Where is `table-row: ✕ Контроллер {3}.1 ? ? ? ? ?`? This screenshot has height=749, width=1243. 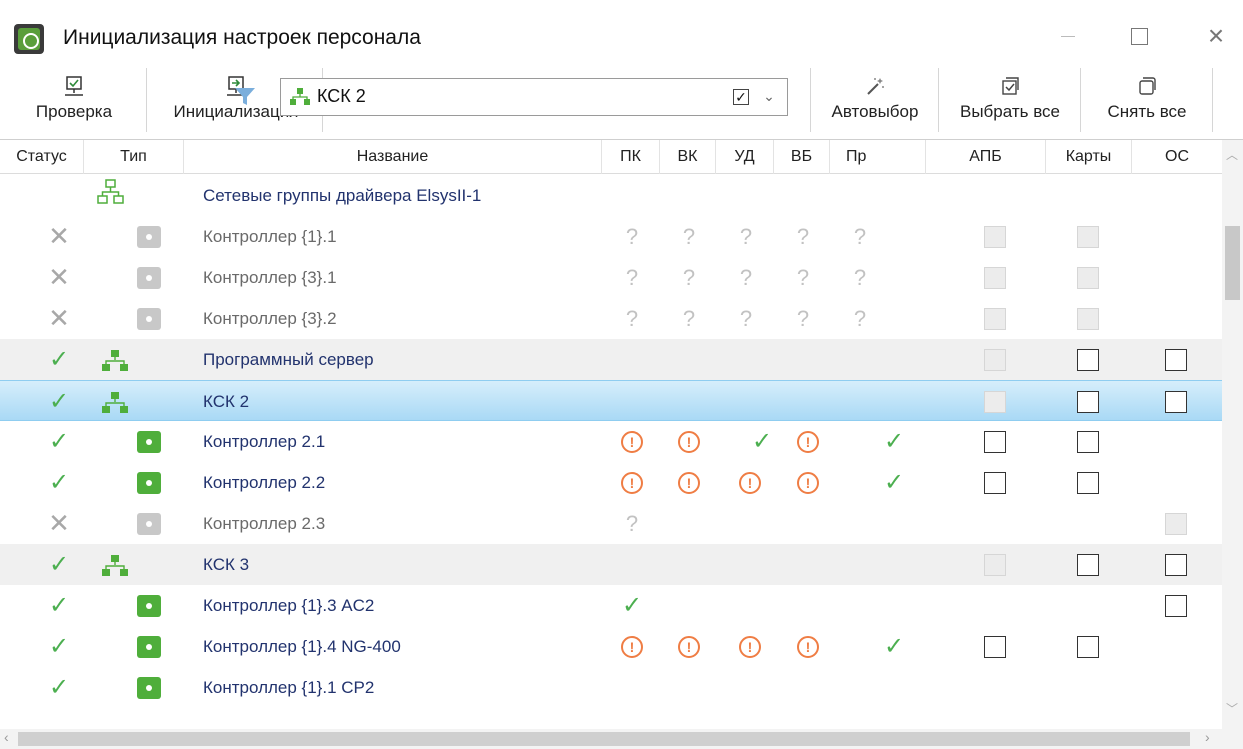 table-row: ✕ Контроллер {3}.1 ? ? ? ? ? is located at coordinates (611, 277).